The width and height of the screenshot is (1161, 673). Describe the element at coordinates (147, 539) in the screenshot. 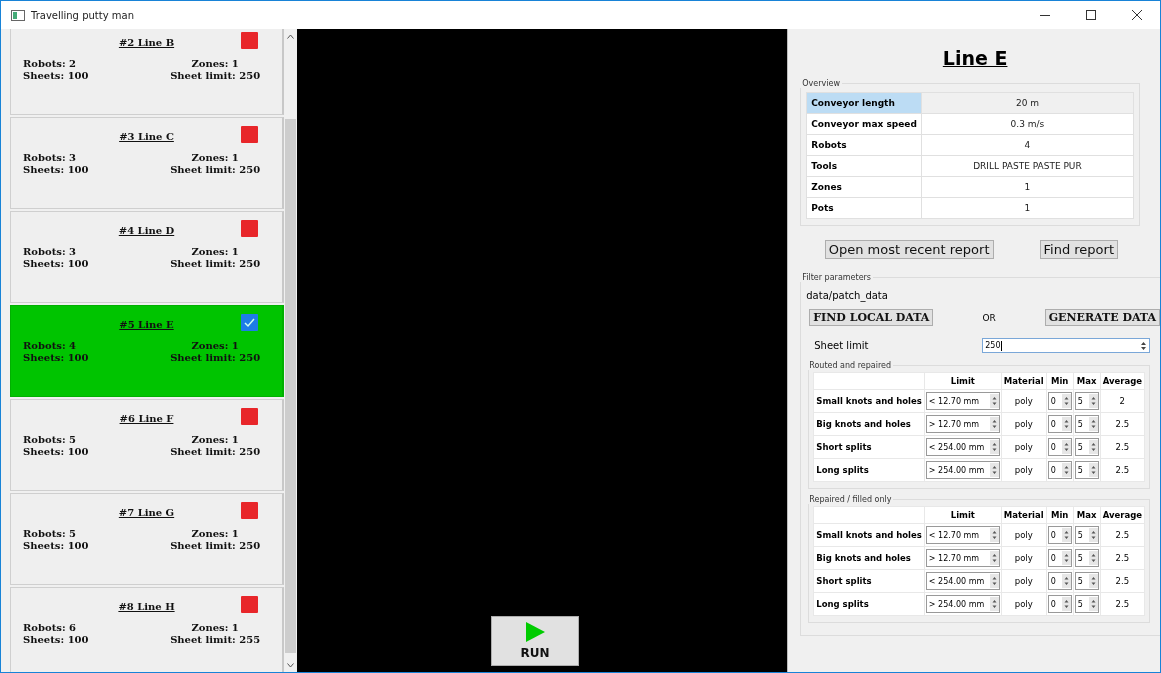

I see `line-card: #7 Line G Robots: 5 Sheets: 100 Zones: 1 Sheet limit: 250` at that location.